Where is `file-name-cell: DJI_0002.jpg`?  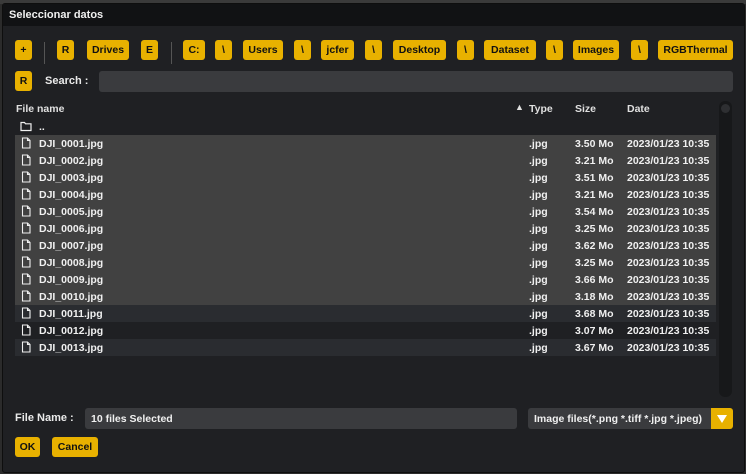 file-name-cell: DJI_0002.jpg is located at coordinates (71, 161).